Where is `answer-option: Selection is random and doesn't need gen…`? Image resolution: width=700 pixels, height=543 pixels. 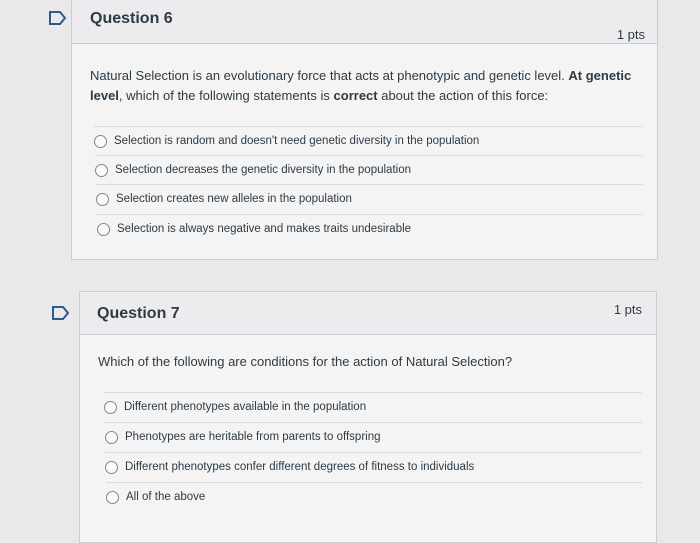 answer-option: Selection is random and doesn't need gen… is located at coordinates (368, 140).